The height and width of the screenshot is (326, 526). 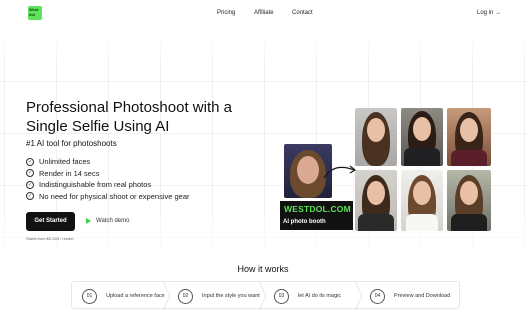 What do you see at coordinates (95, 185) in the screenshot?
I see `feature-text: Indistinguishable from real photos` at bounding box center [95, 185].